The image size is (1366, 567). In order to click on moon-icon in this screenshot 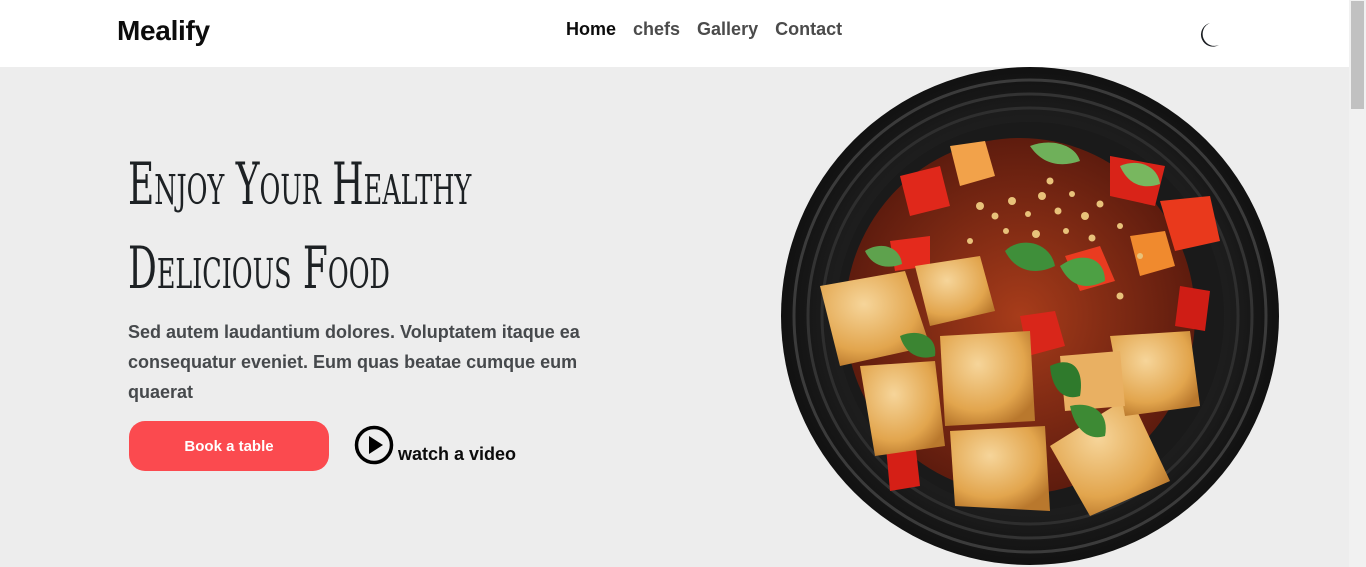, I will do `click(1209, 35)`.